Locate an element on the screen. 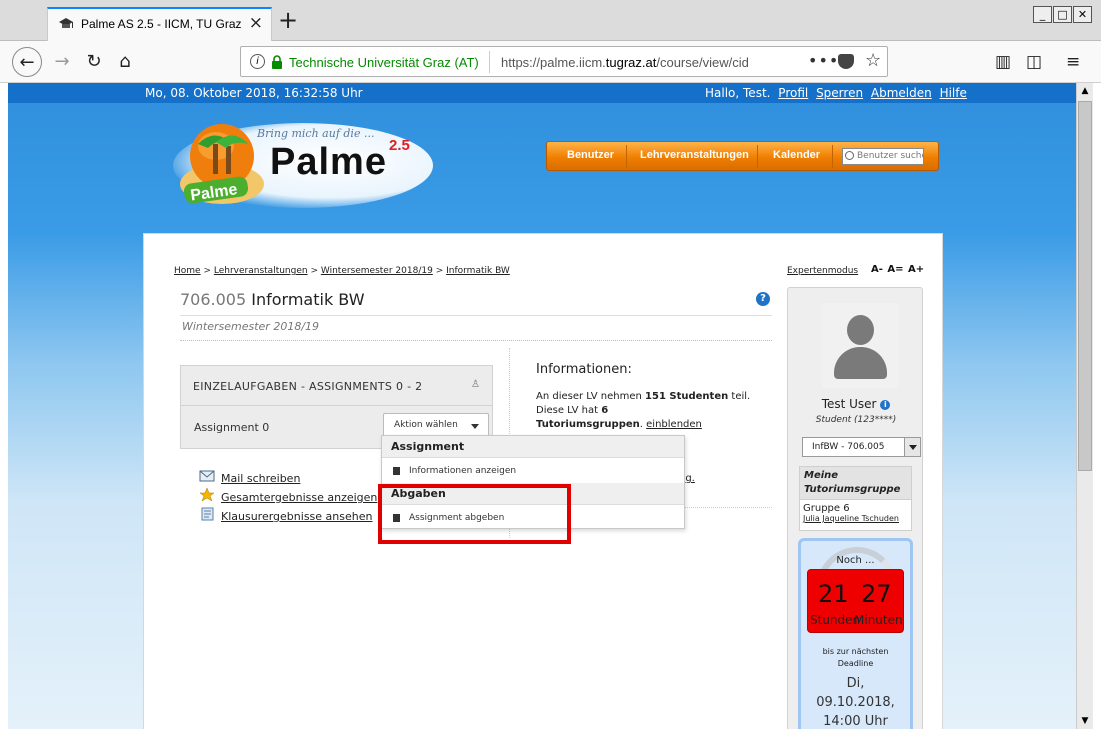 Image resolution: width=1101 pixels, height=738 pixels. window-minimize-button: _ is located at coordinates (1042, 14).